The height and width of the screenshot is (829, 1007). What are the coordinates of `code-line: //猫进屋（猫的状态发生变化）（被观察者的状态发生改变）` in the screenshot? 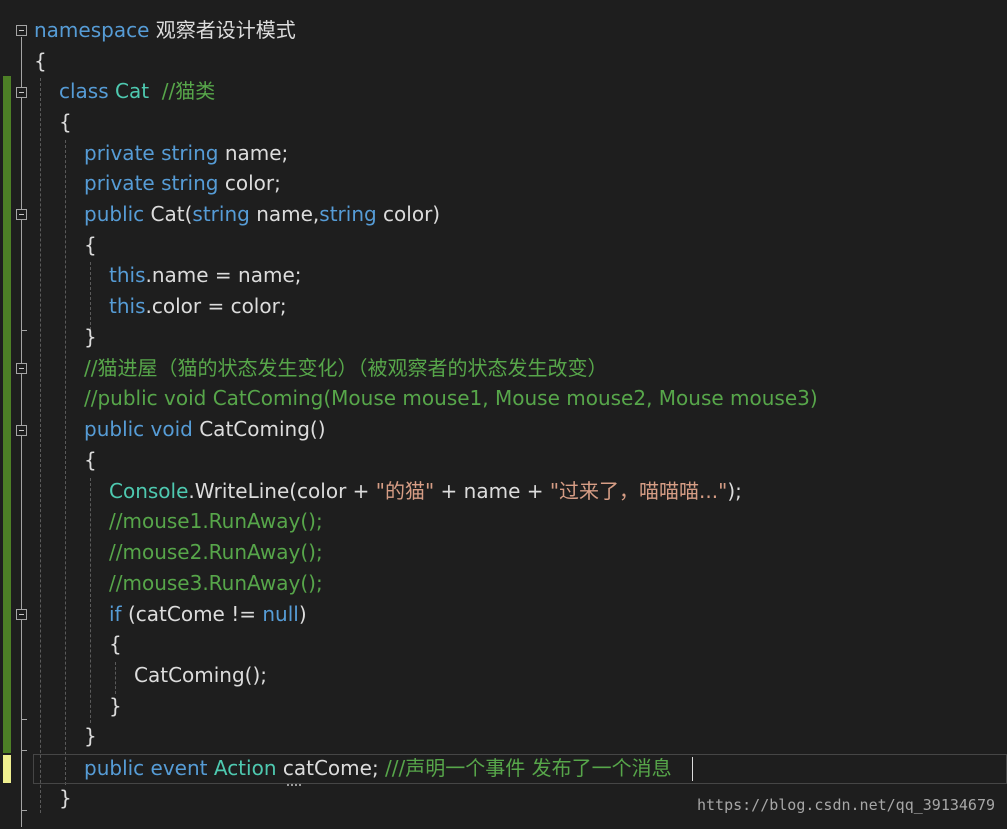 It's located at (345, 368).